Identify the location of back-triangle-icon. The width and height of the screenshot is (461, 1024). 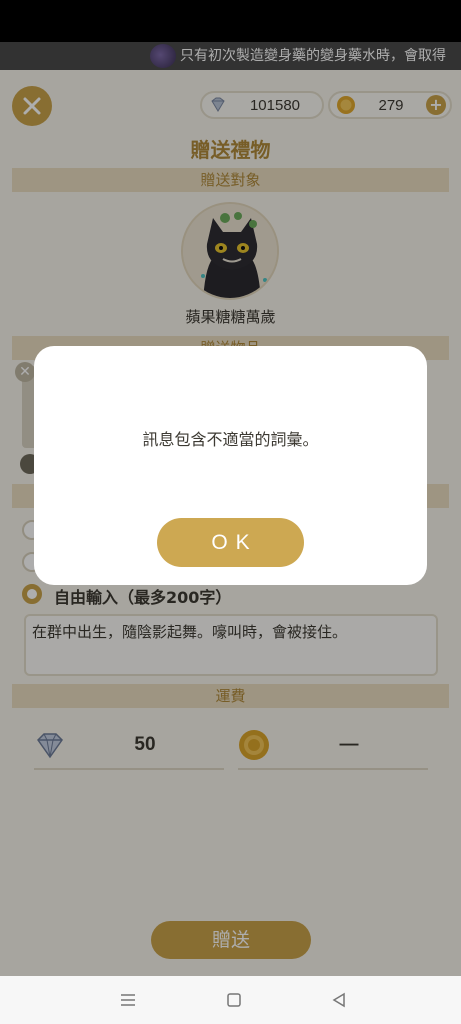
(338, 1000).